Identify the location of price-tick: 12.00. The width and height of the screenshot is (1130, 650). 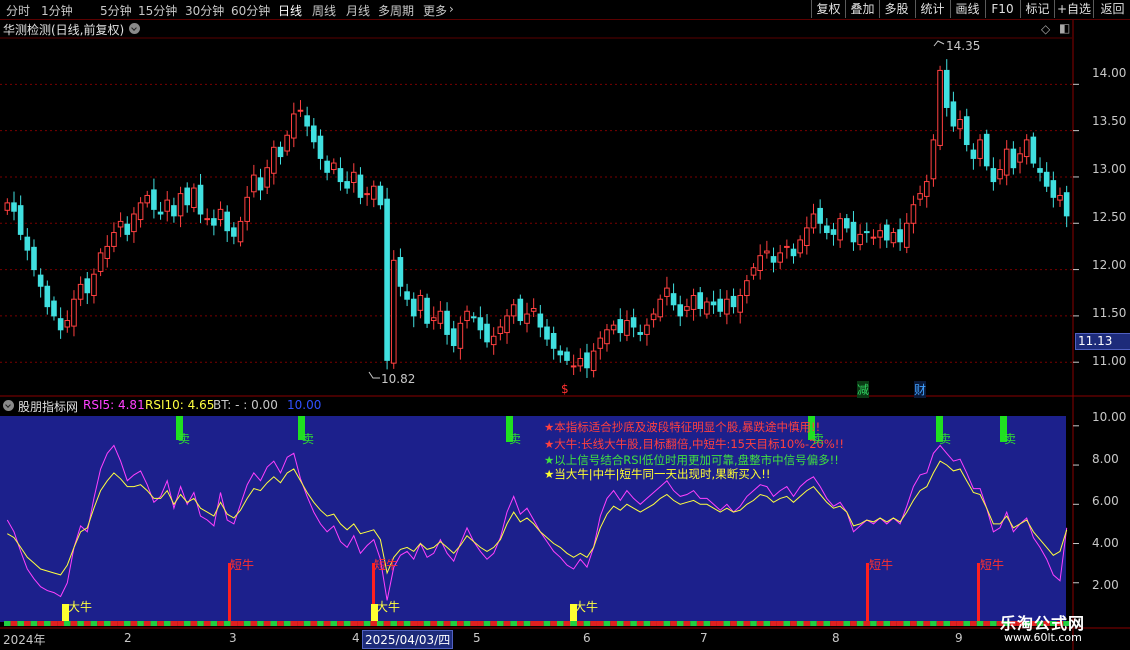
(1109, 265).